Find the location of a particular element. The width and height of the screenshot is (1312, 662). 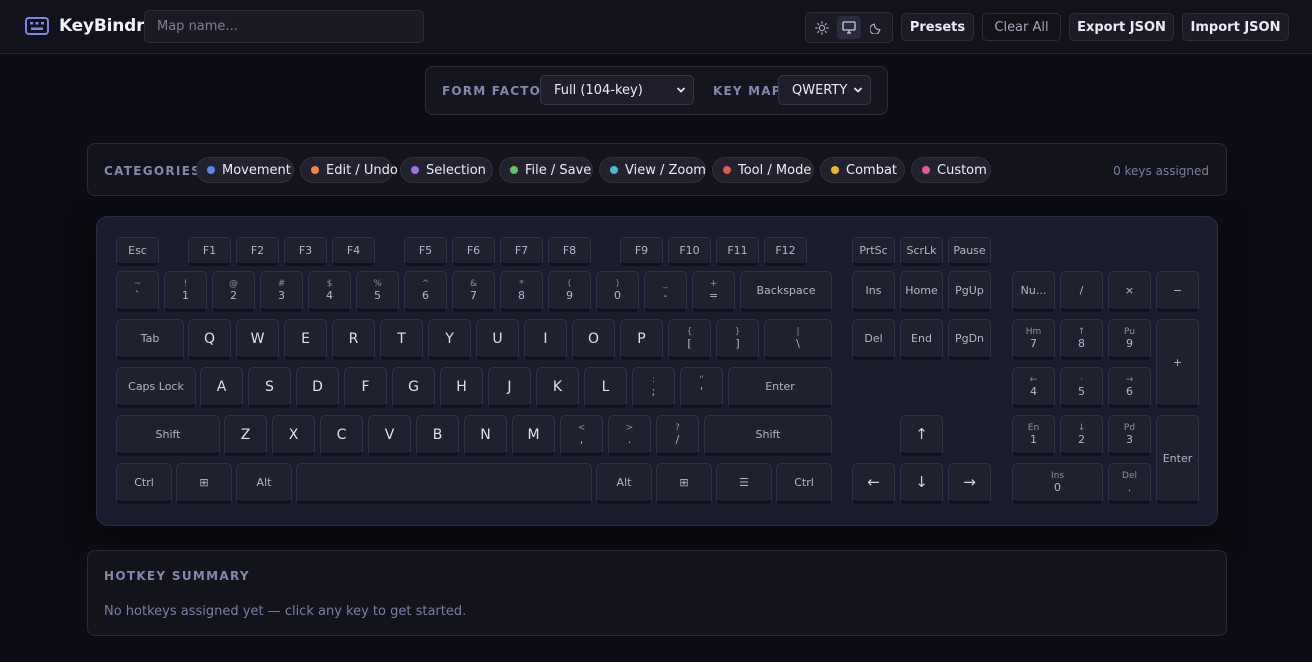

key: ! 1 is located at coordinates (185, 291).